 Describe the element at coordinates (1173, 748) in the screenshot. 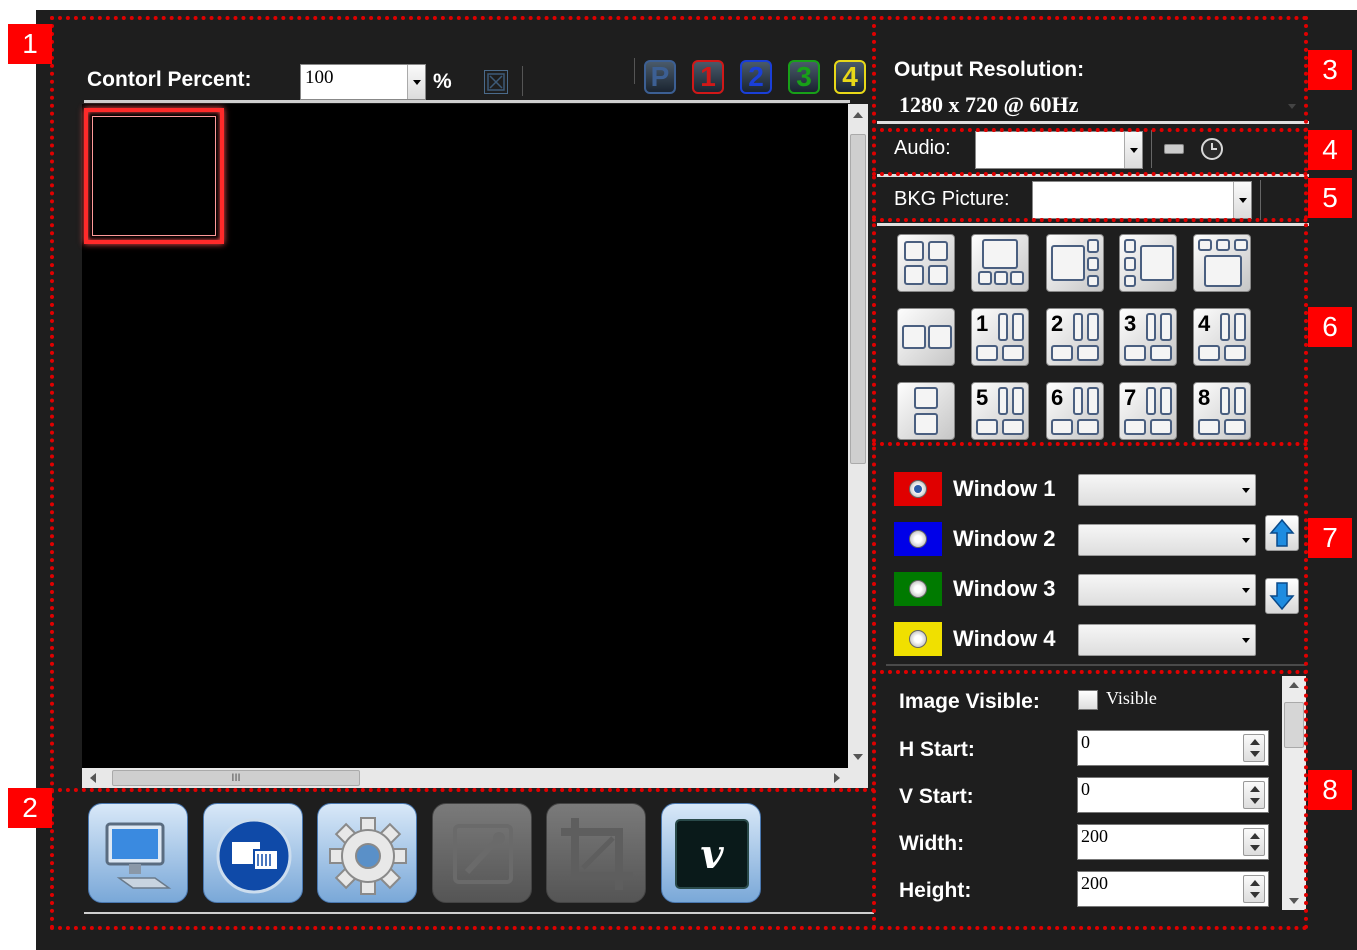

I see `h-start-input: 0` at that location.